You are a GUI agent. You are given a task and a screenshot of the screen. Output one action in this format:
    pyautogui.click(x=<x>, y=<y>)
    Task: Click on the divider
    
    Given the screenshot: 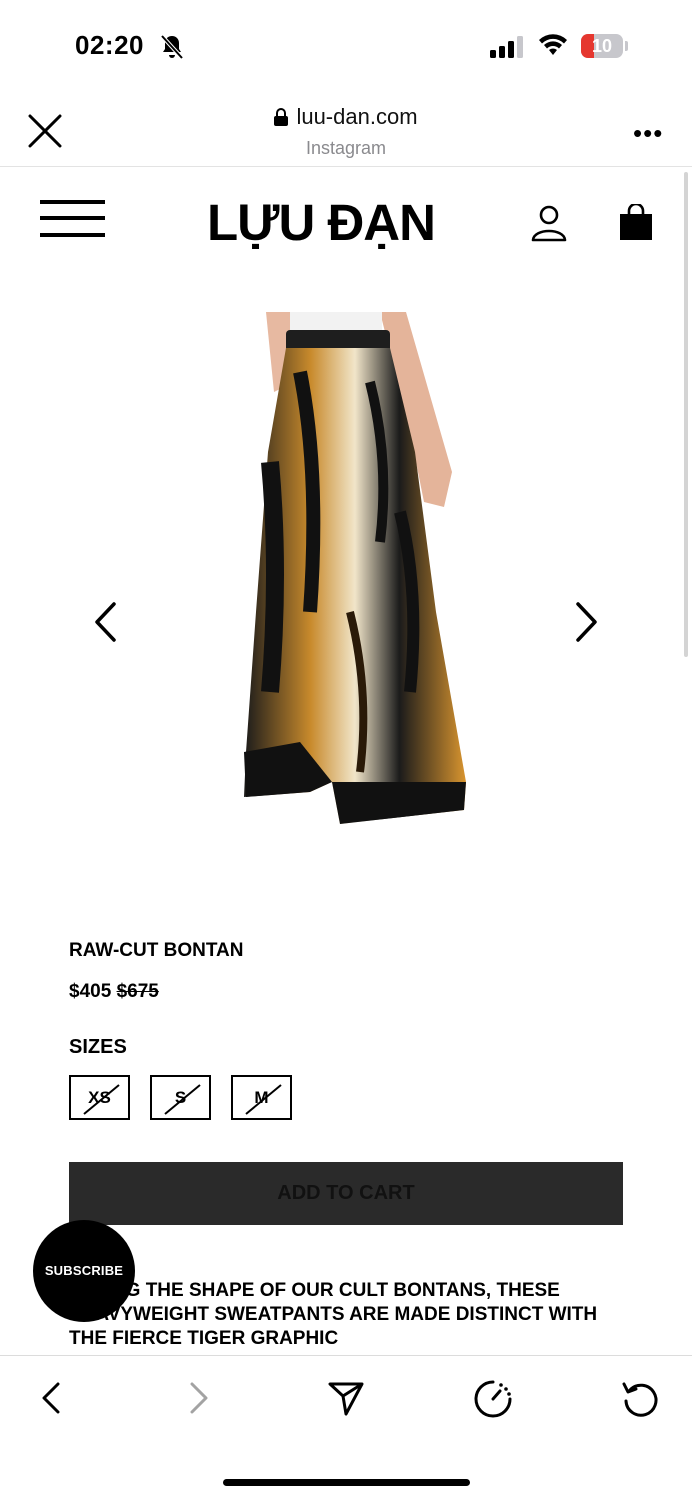 What is the action you would take?
    pyautogui.click(x=346, y=166)
    